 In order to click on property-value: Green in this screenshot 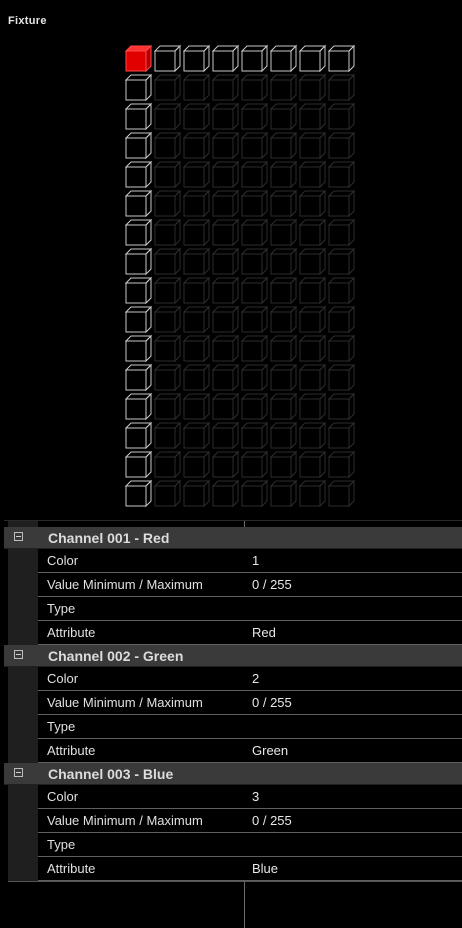, I will do `click(270, 750)`.